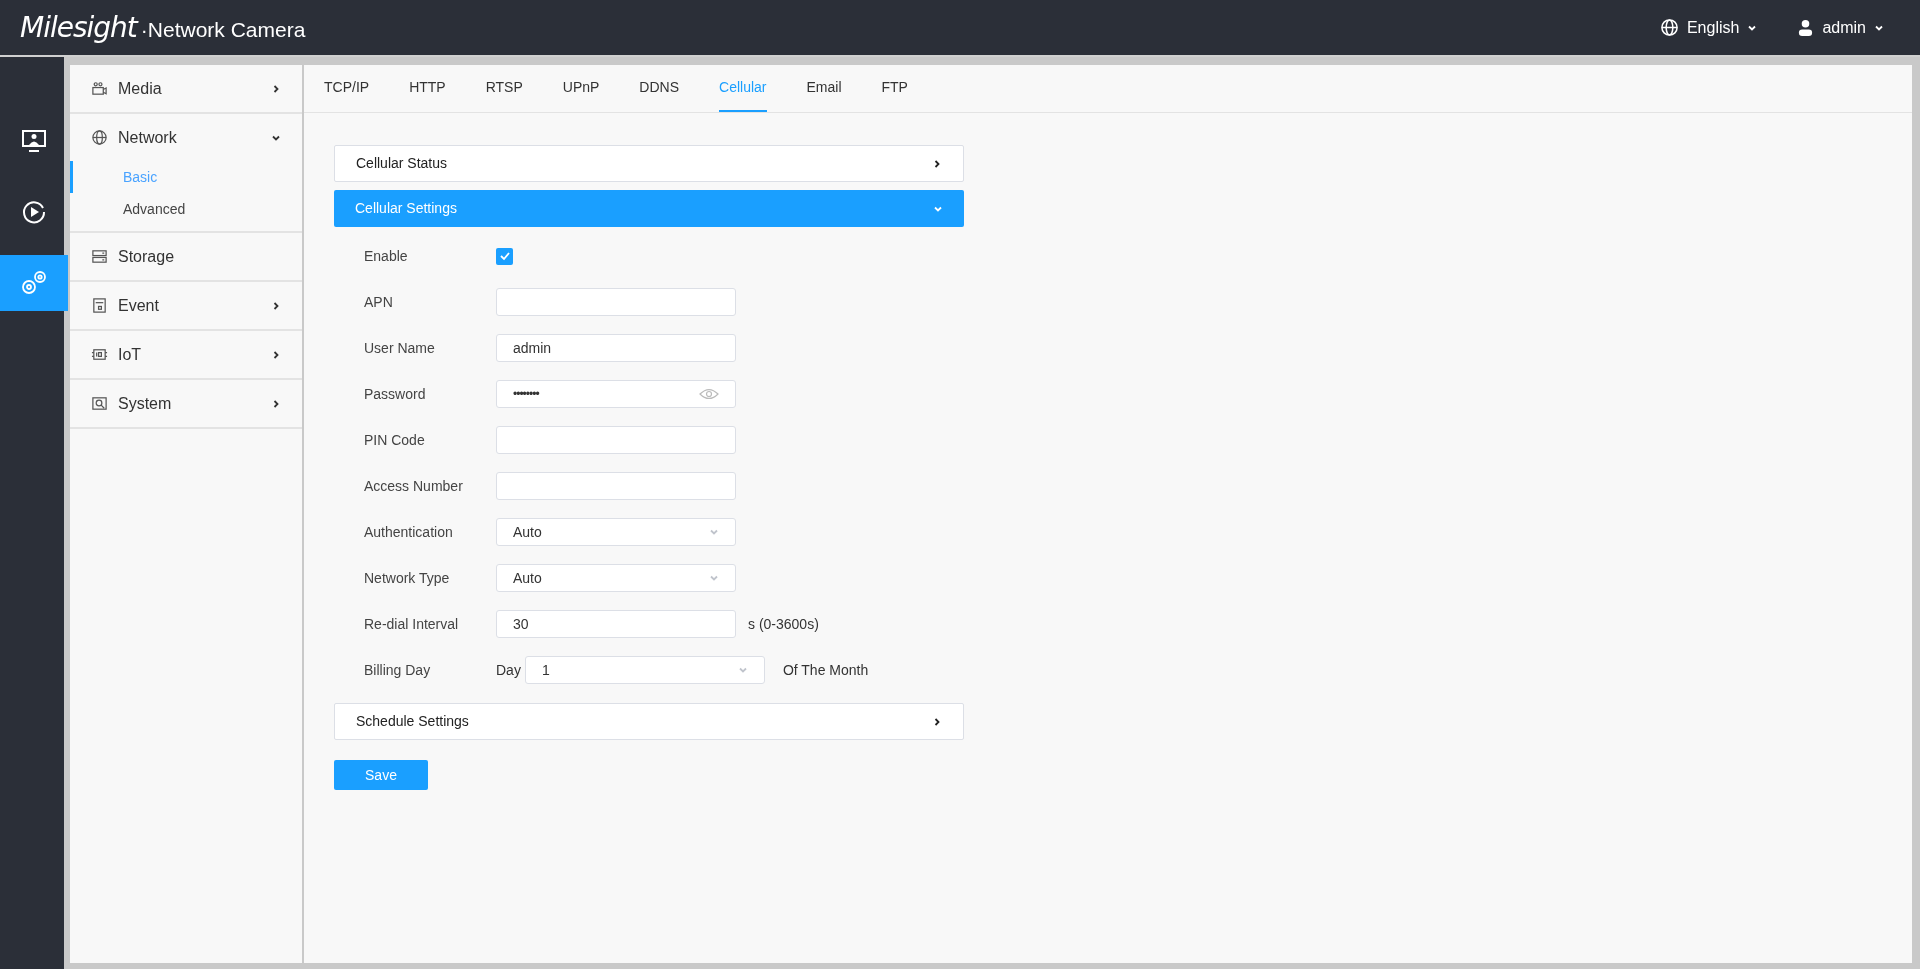 The image size is (1920, 969). What do you see at coordinates (1806, 27) in the screenshot?
I see `user-icon` at bounding box center [1806, 27].